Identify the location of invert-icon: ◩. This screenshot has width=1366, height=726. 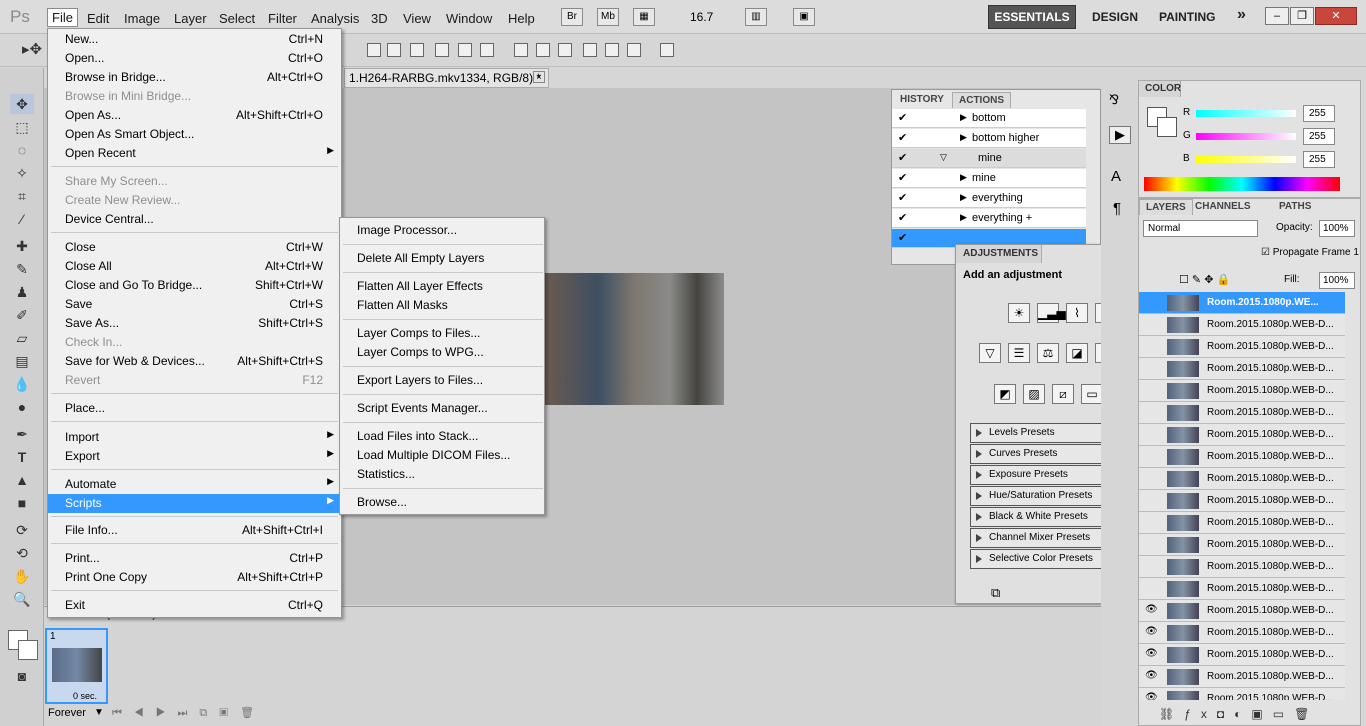
(1005, 394).